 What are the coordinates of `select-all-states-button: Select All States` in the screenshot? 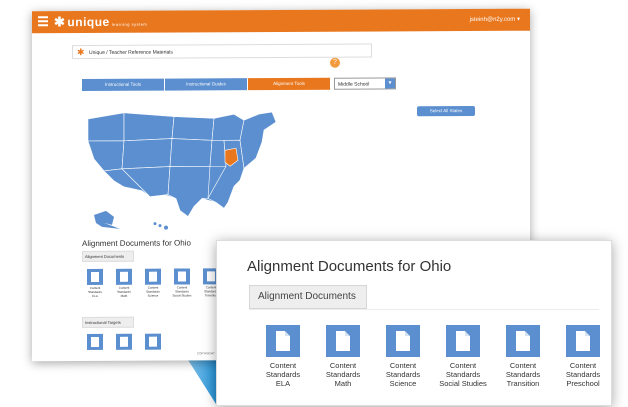 It's located at (446, 111).